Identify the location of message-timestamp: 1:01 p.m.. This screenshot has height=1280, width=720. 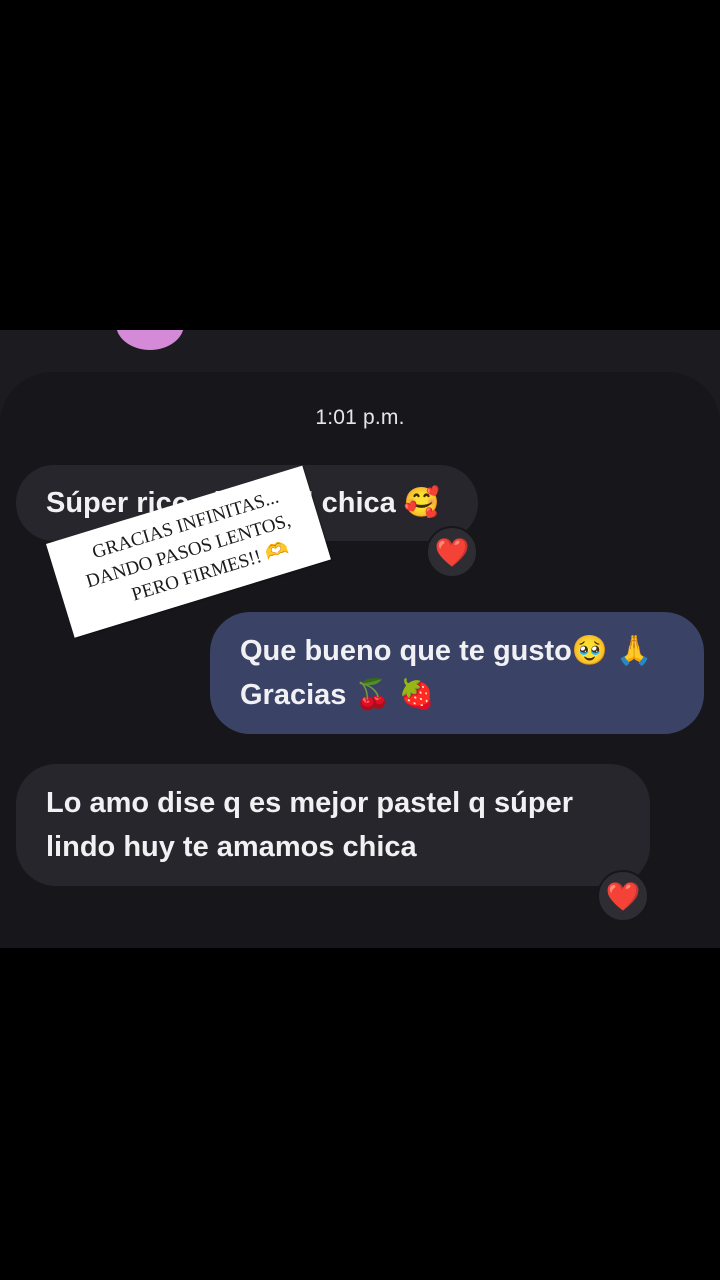
(360, 417).